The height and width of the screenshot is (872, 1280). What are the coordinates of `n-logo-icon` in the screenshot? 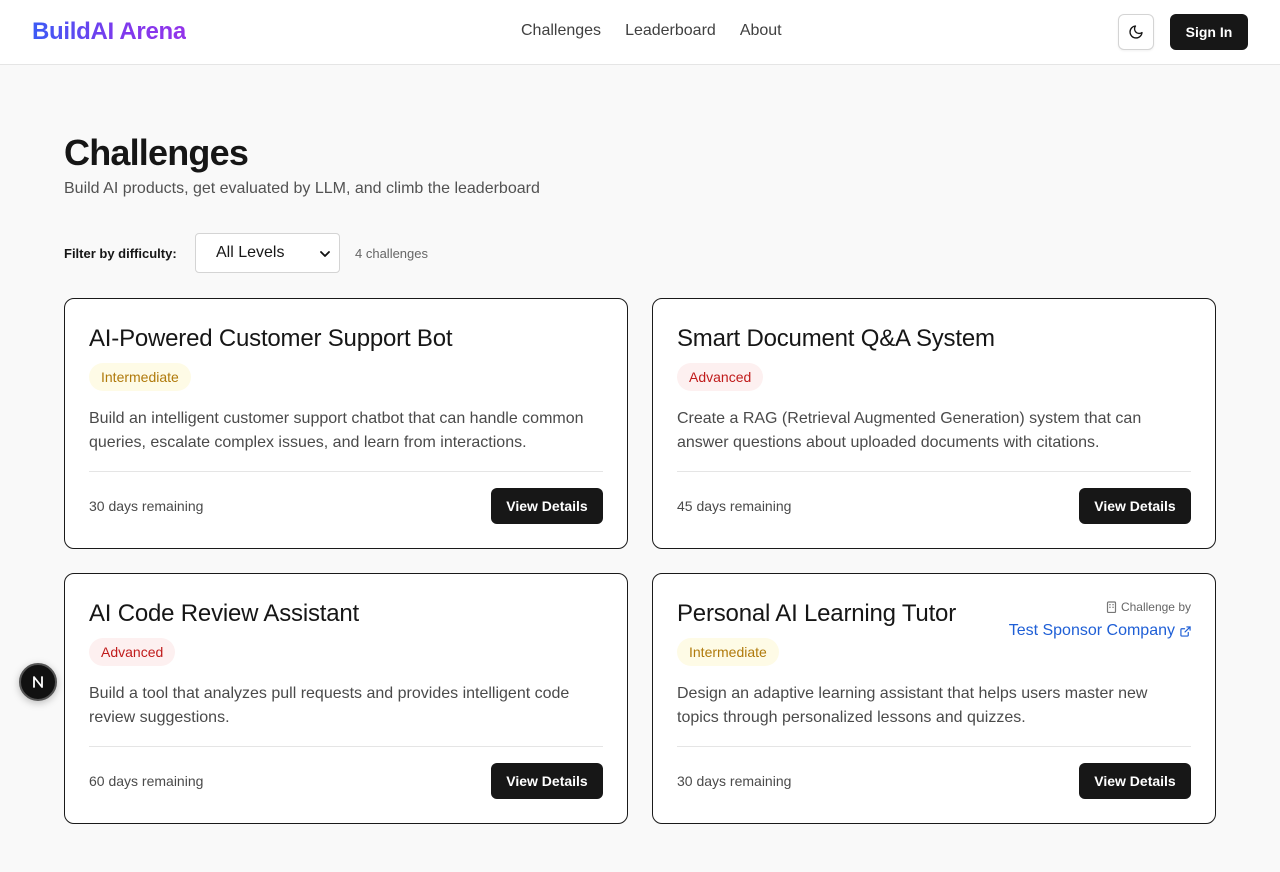 It's located at (38, 682).